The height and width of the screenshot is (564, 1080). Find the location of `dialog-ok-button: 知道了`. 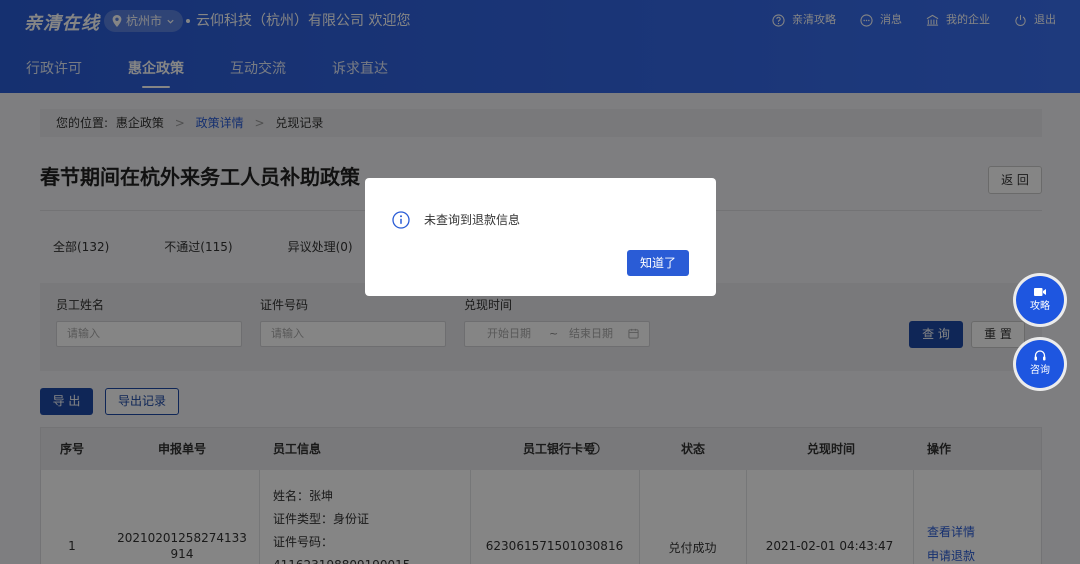

dialog-ok-button: 知道了 is located at coordinates (658, 263).